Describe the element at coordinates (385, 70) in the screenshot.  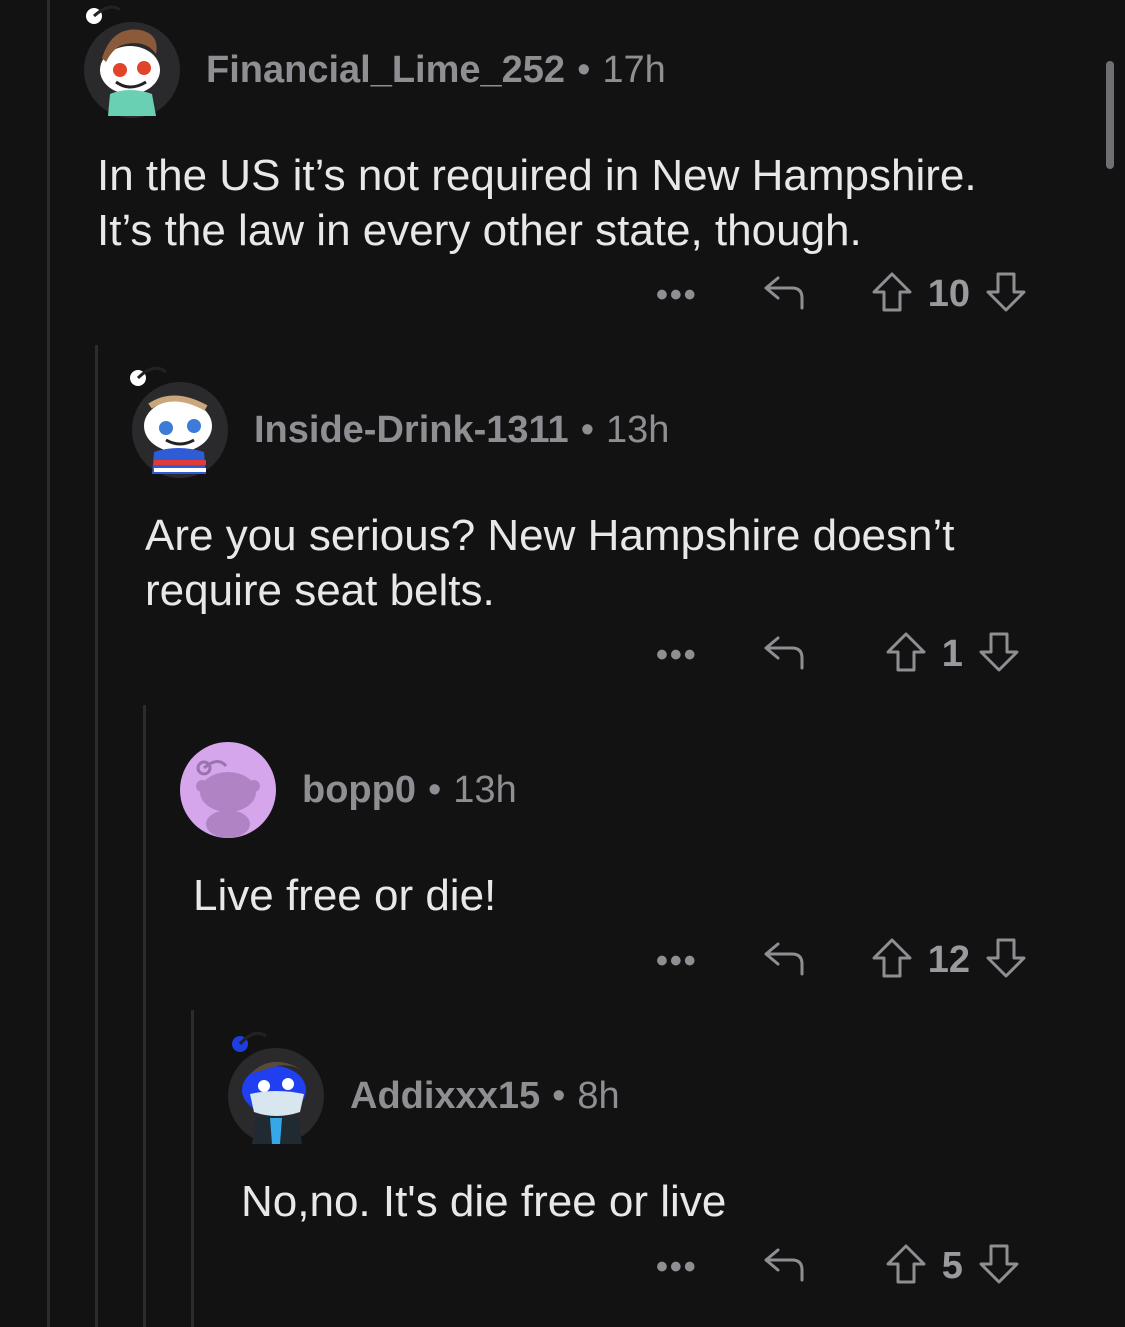
I see `username: Financial_Lime_252` at that location.